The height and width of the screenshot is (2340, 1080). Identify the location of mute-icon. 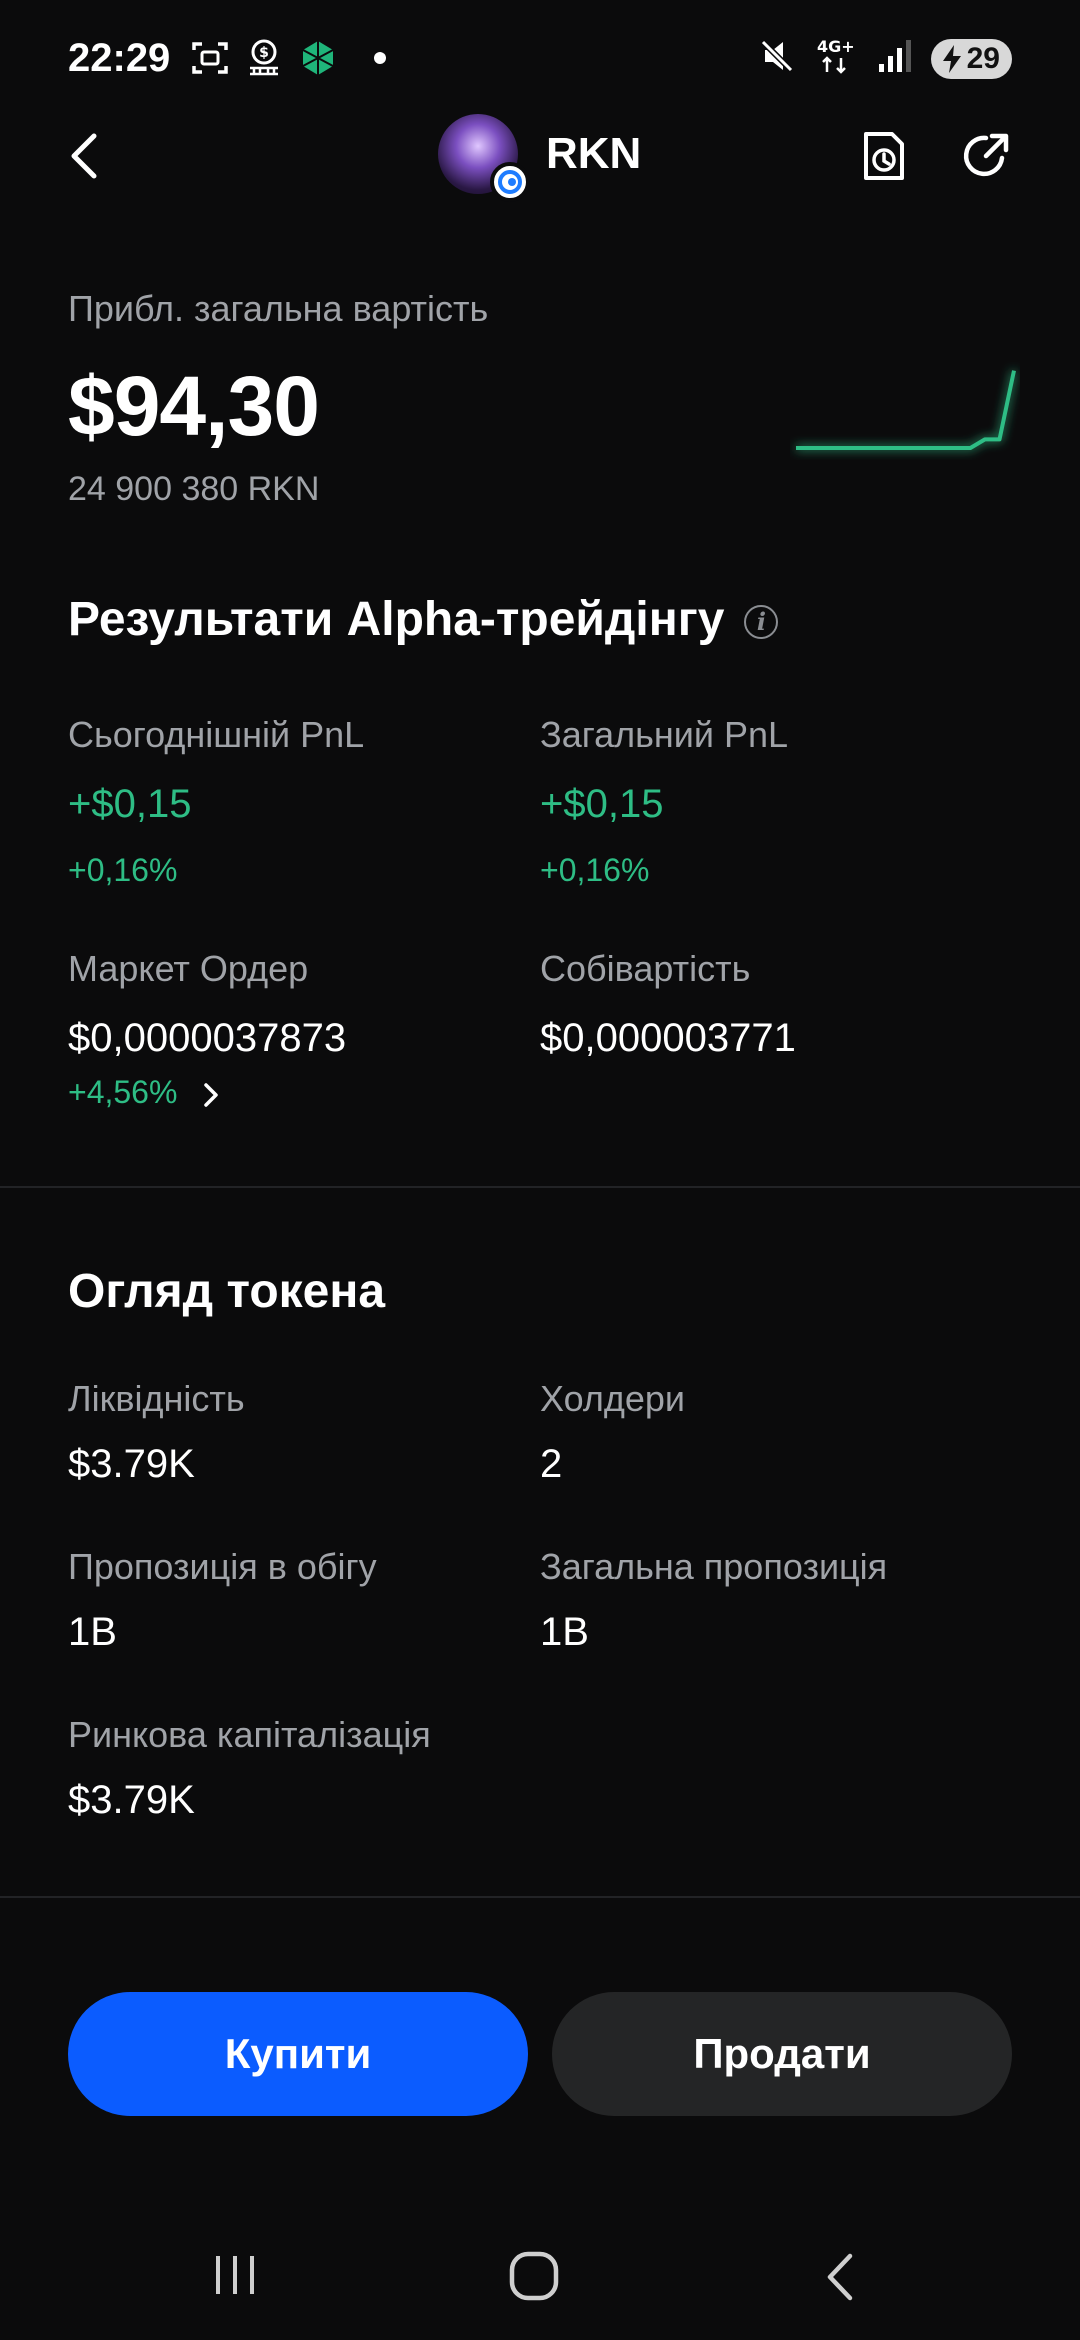
(777, 58).